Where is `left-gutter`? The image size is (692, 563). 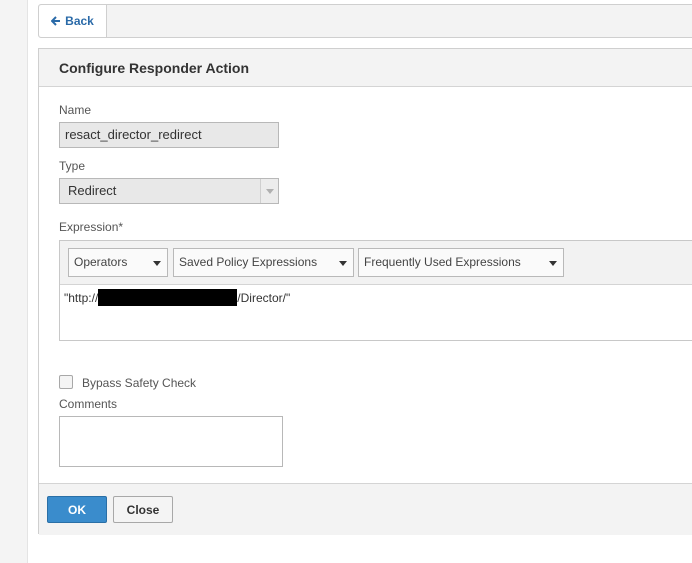 left-gutter is located at coordinates (14, 281).